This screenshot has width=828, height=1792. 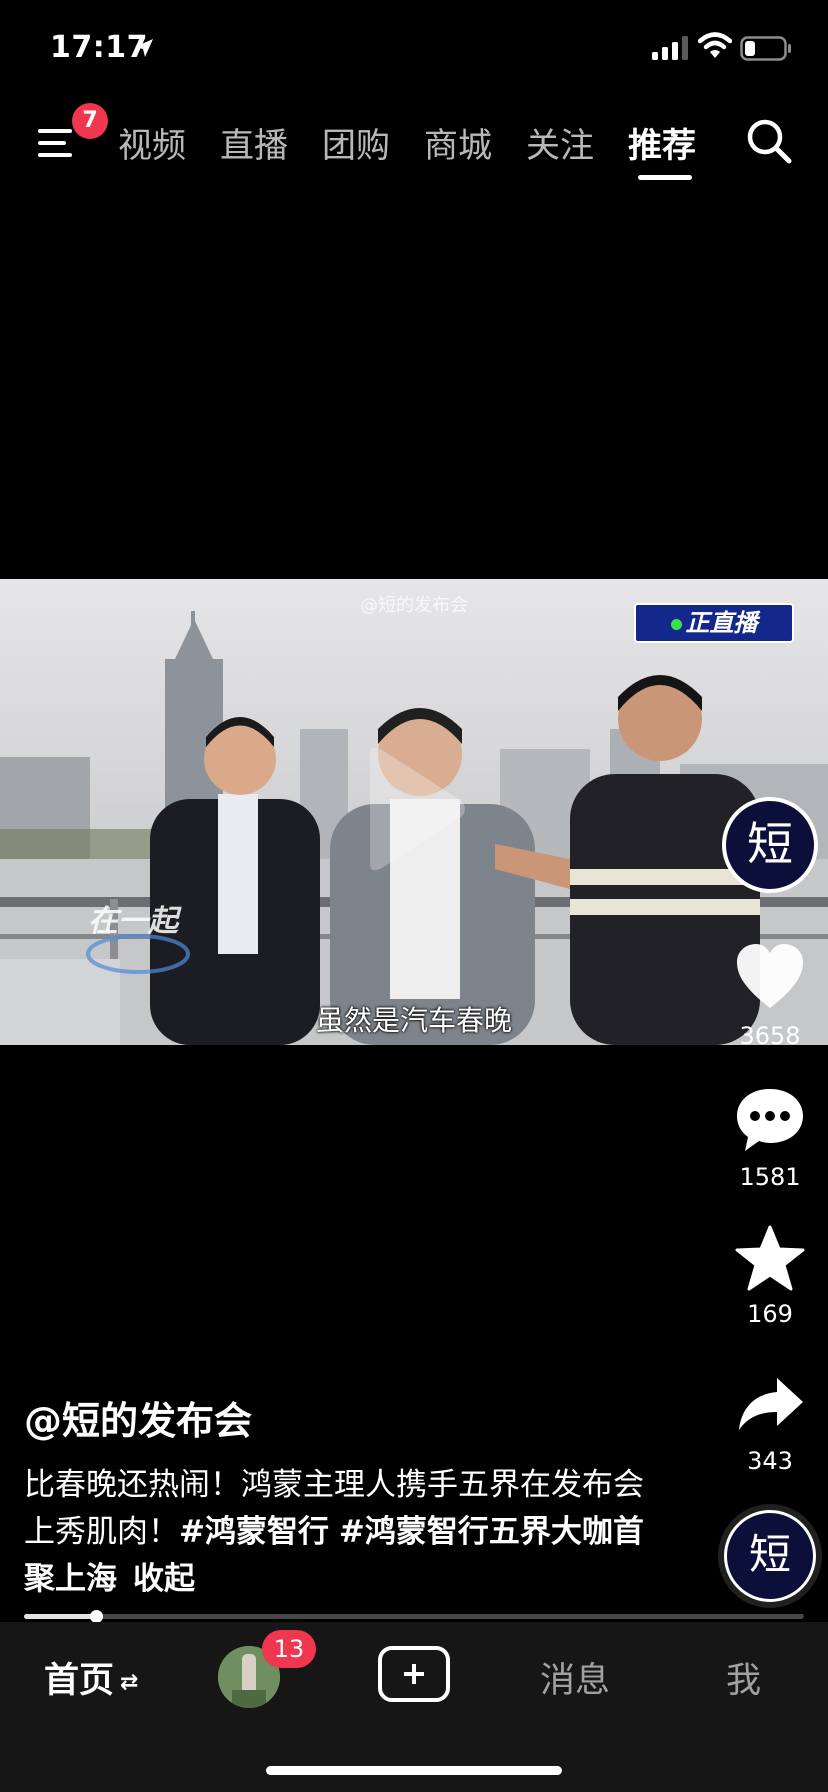 What do you see at coordinates (662, 142) in the screenshot?
I see `tab-recommended: 推荐` at bounding box center [662, 142].